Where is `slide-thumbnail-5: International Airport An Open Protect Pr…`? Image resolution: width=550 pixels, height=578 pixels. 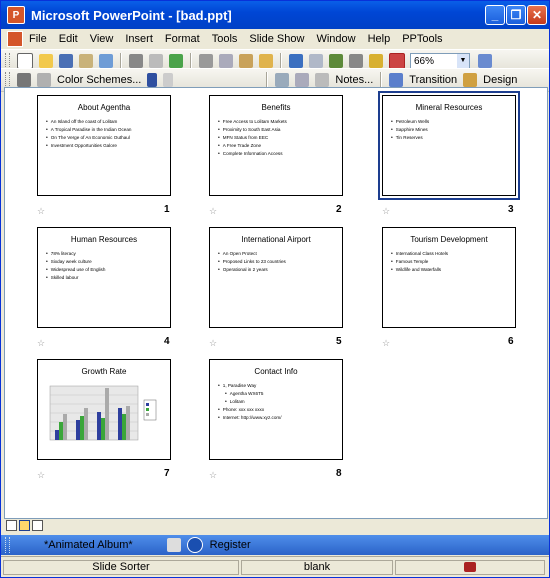
slide-thumbnail-5: International Airport An Open Protect Pr… is located at coordinates (276, 277).